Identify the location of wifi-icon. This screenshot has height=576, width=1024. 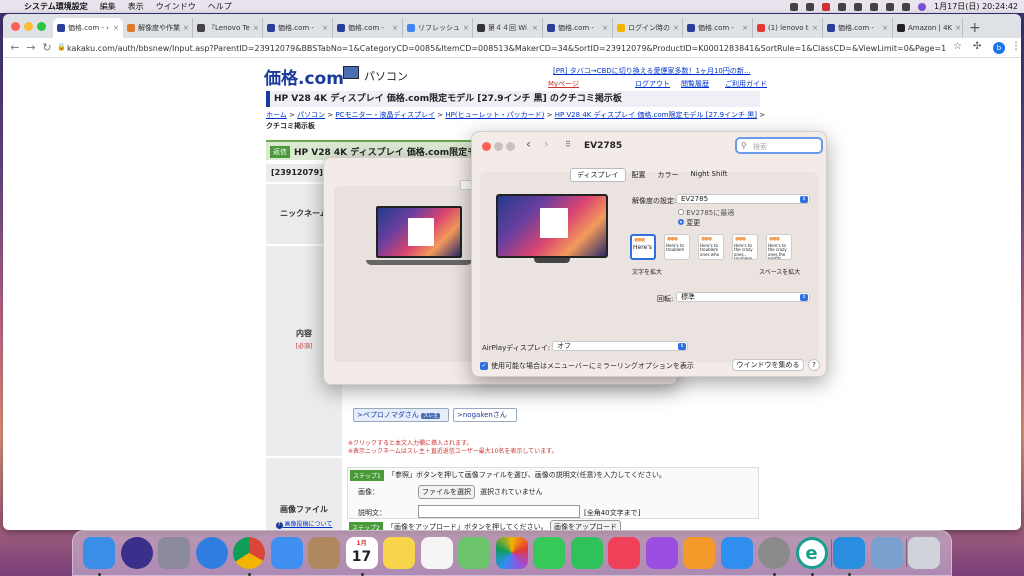
(874, 6).